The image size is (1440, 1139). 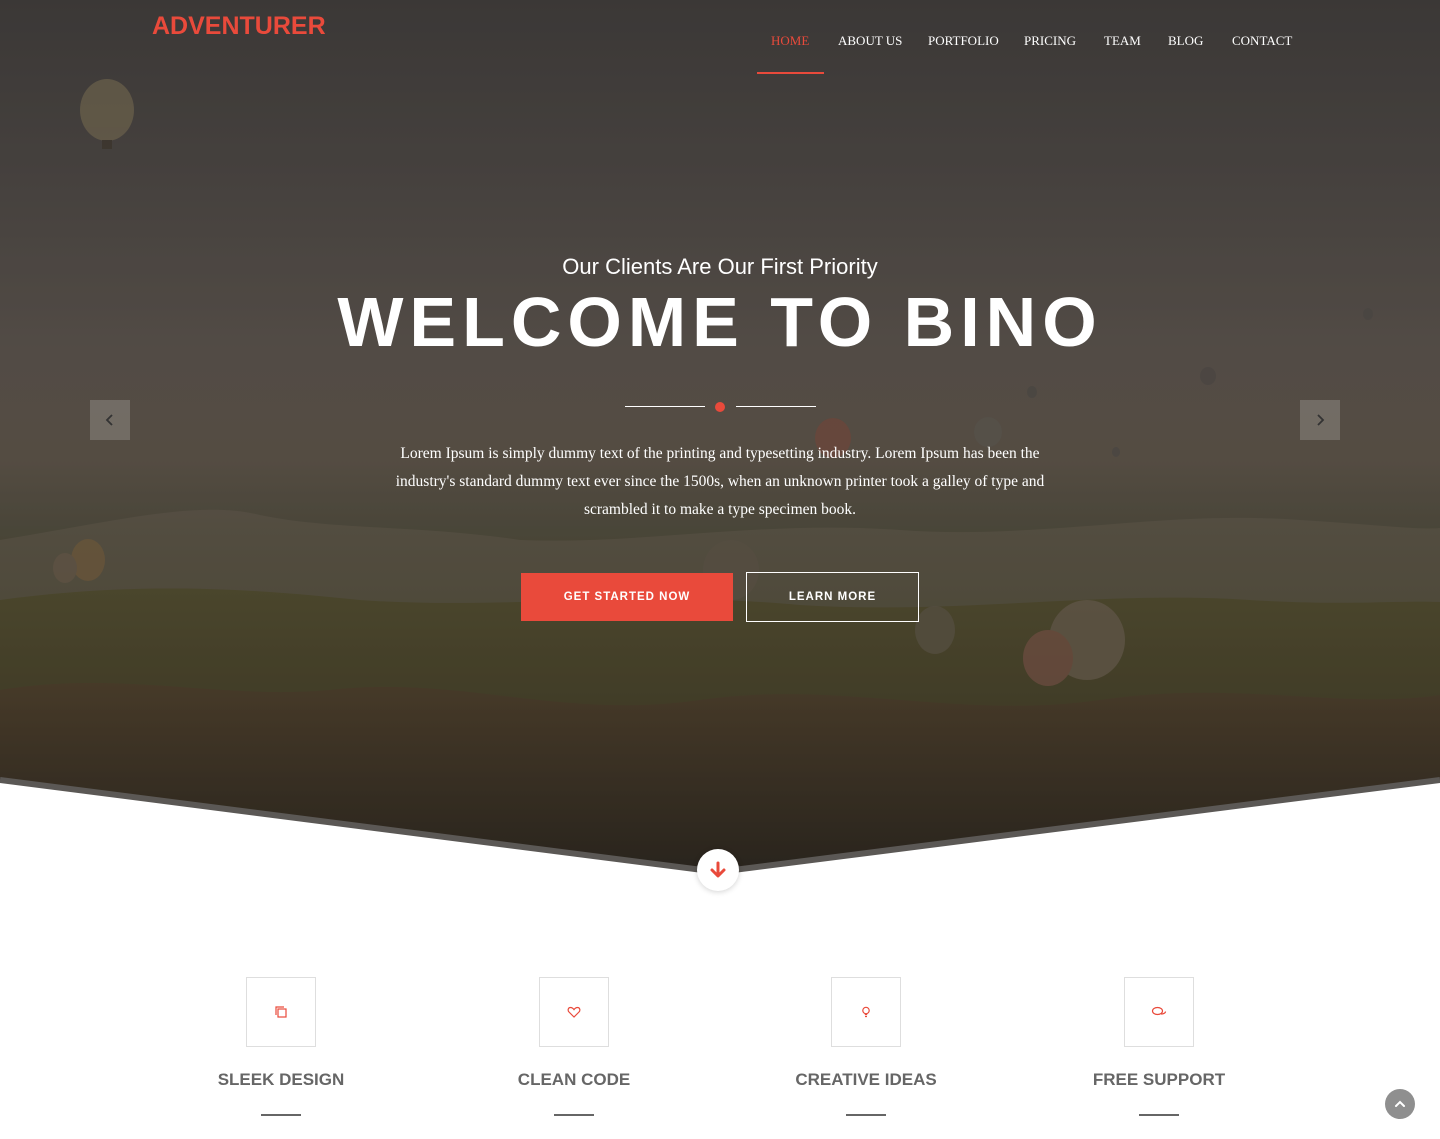 I want to click on nav-item-team: TEAM, so click(x=1122, y=41).